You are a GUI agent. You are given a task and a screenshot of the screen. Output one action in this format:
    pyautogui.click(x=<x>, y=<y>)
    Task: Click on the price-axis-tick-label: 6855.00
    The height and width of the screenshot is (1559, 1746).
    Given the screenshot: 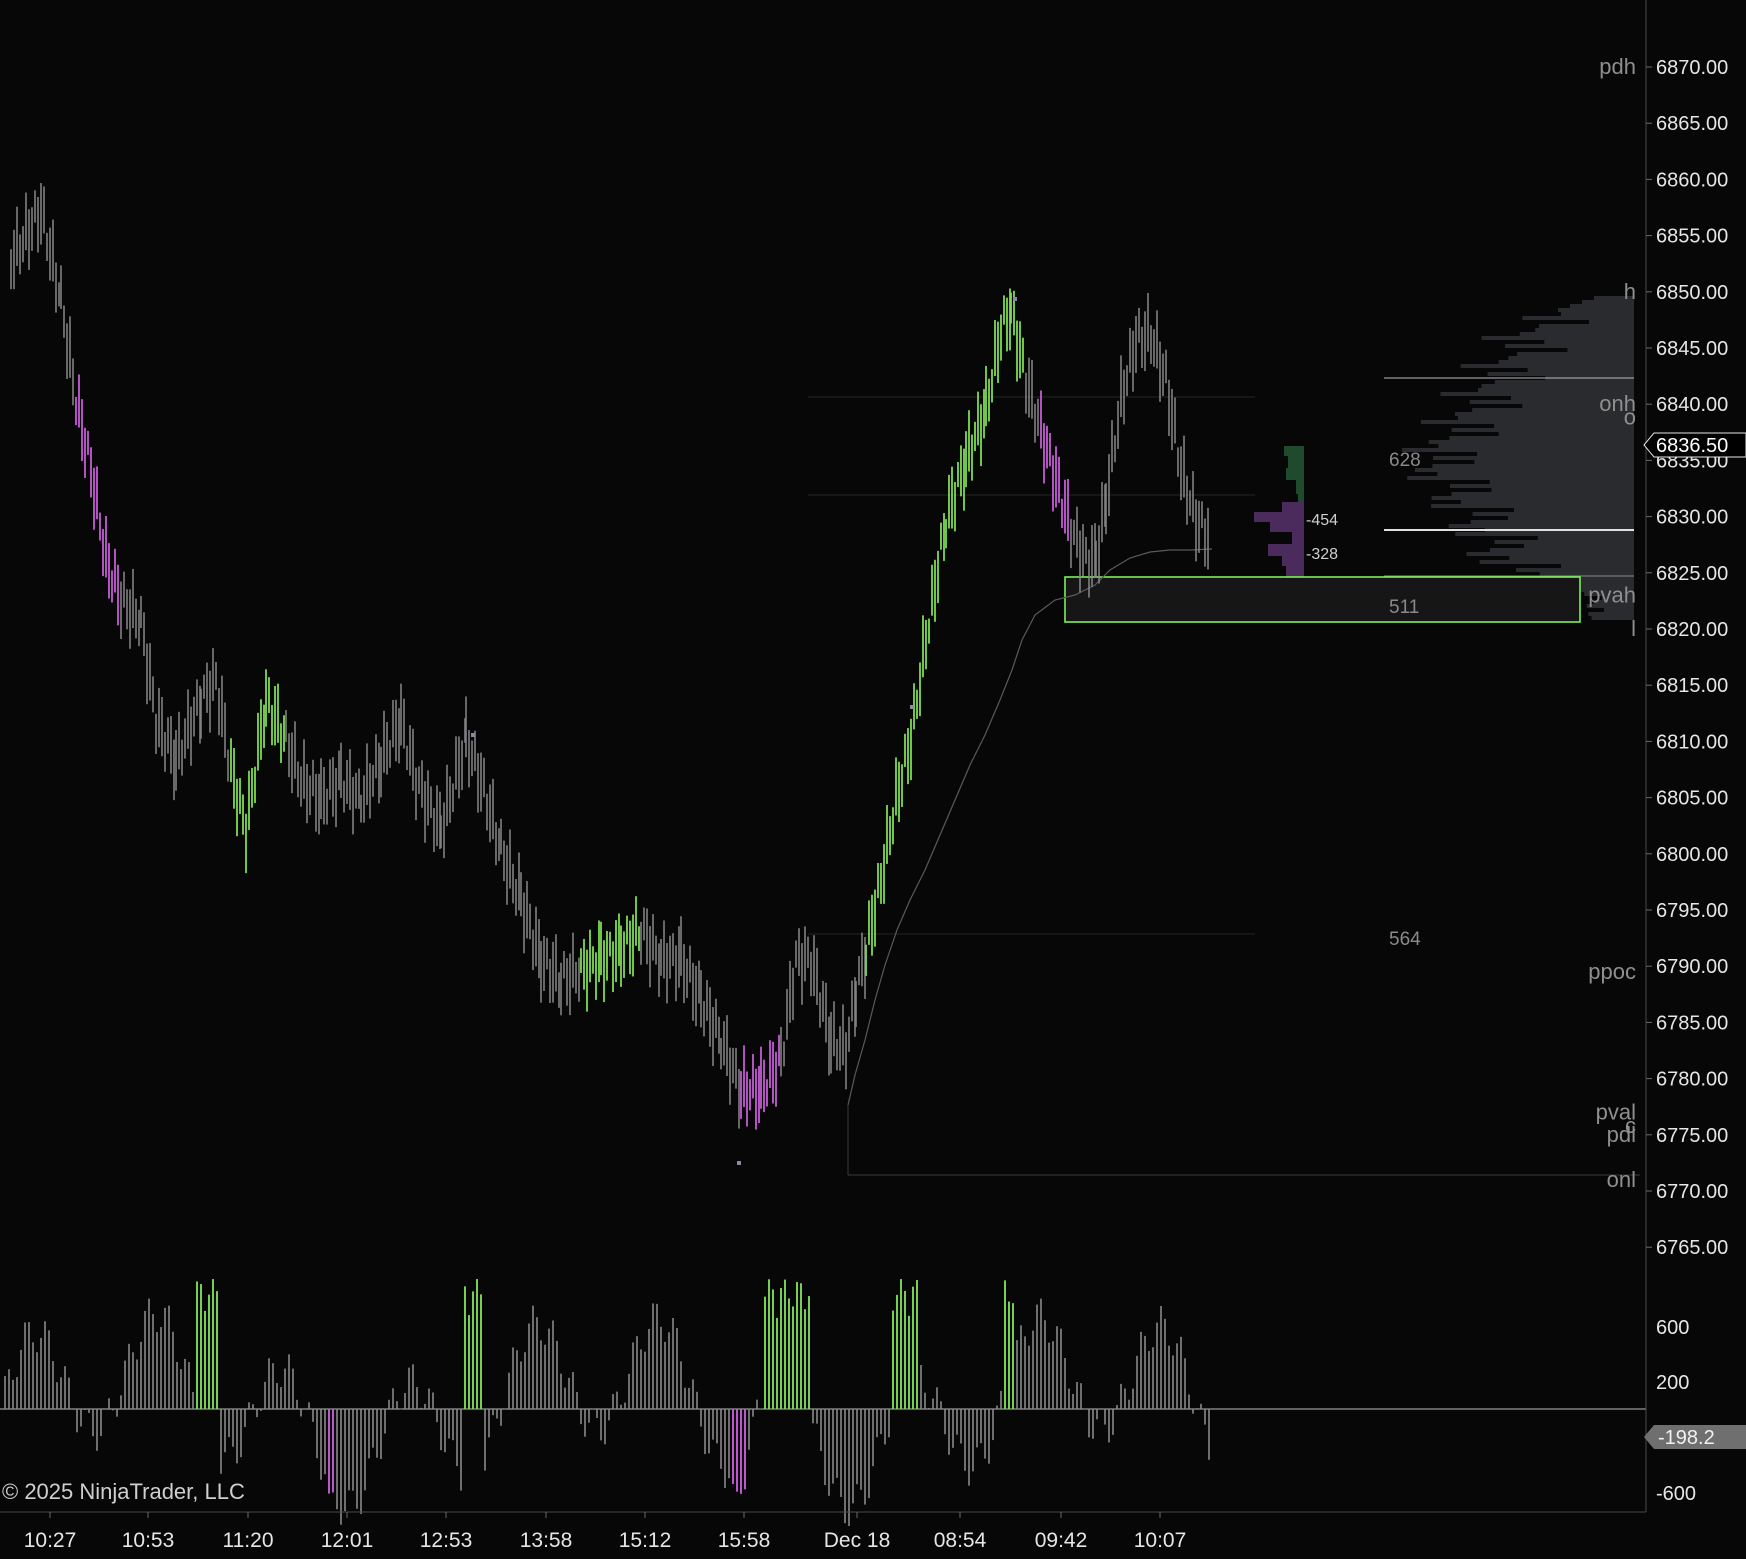 What is the action you would take?
    pyautogui.click(x=1692, y=237)
    